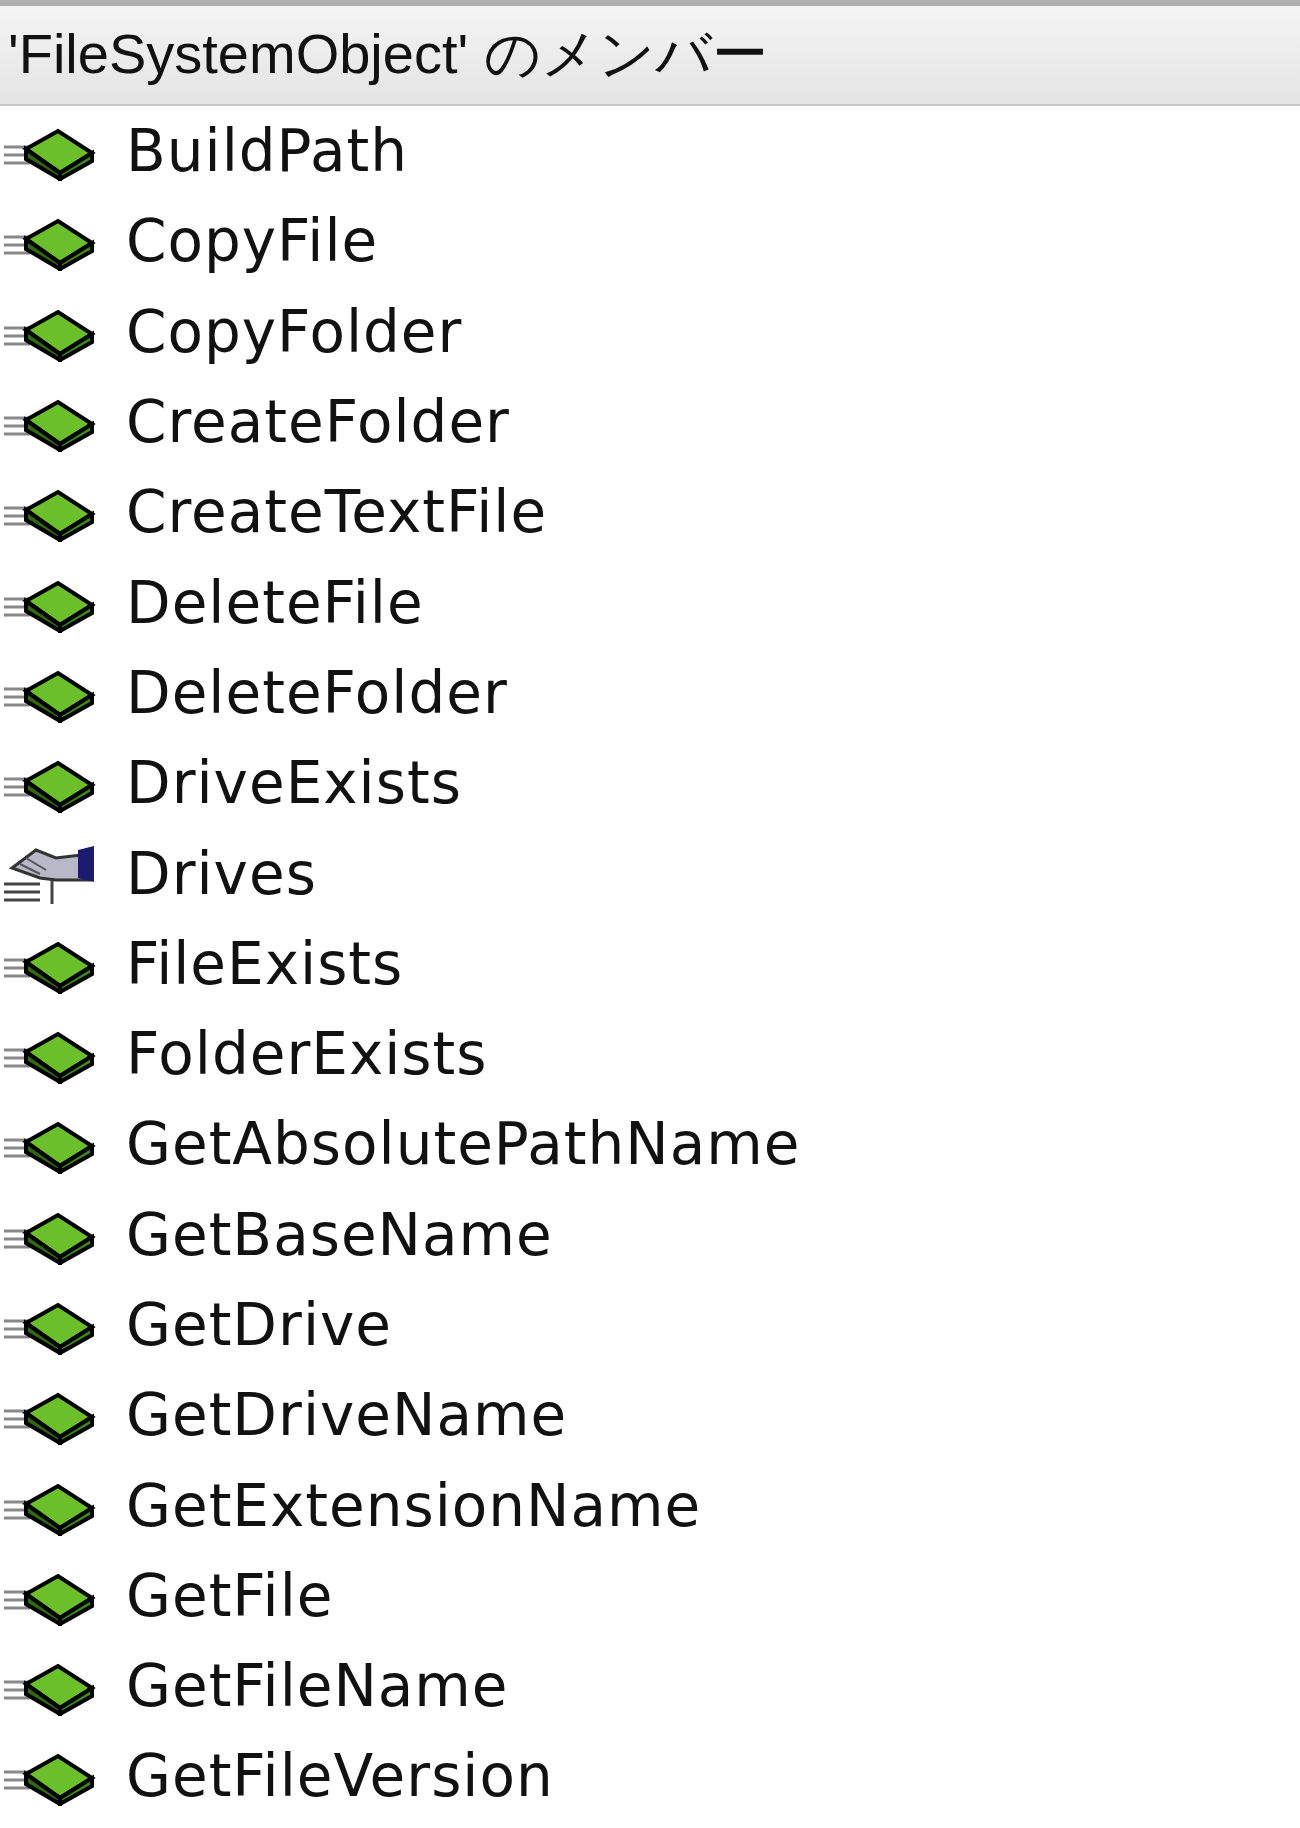  Describe the element at coordinates (230, 1595) in the screenshot. I see `member-name: GetFile` at that location.